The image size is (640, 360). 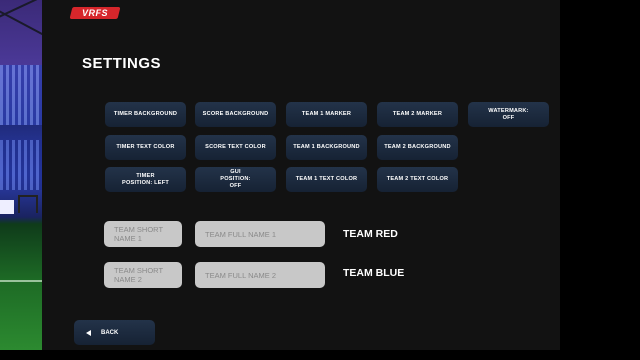 What do you see at coordinates (326, 147) in the screenshot?
I see `team1-background-button: TEAM 1 BACKGROUND` at bounding box center [326, 147].